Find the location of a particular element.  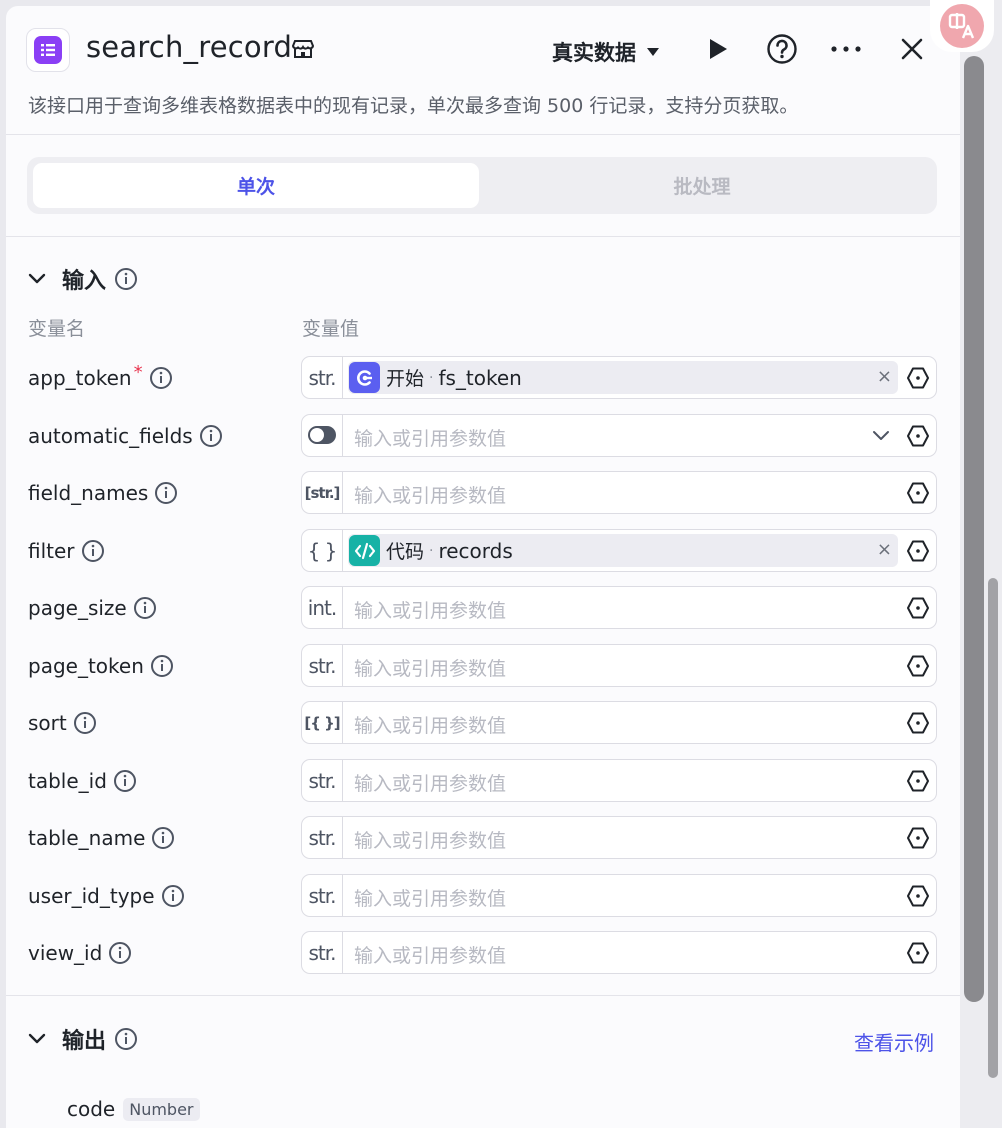

param-row: table_id str. 输入或引用参数值 is located at coordinates (483, 781).